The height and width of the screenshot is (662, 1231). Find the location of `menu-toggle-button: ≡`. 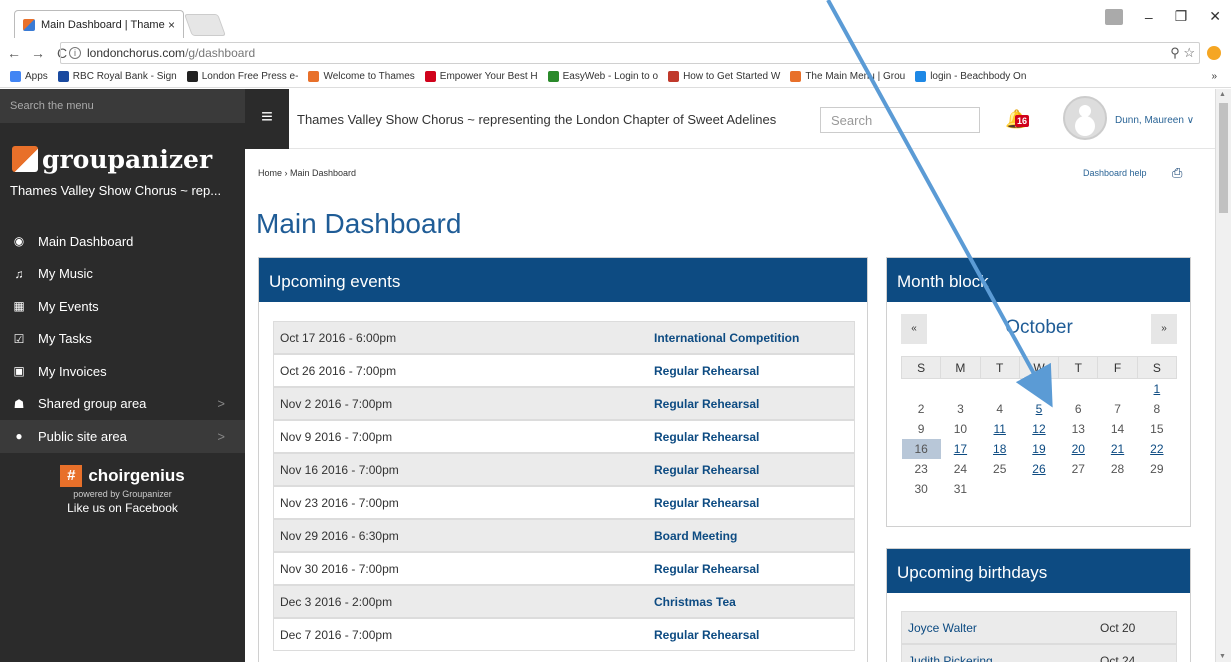

menu-toggle-button: ≡ is located at coordinates (267, 119).